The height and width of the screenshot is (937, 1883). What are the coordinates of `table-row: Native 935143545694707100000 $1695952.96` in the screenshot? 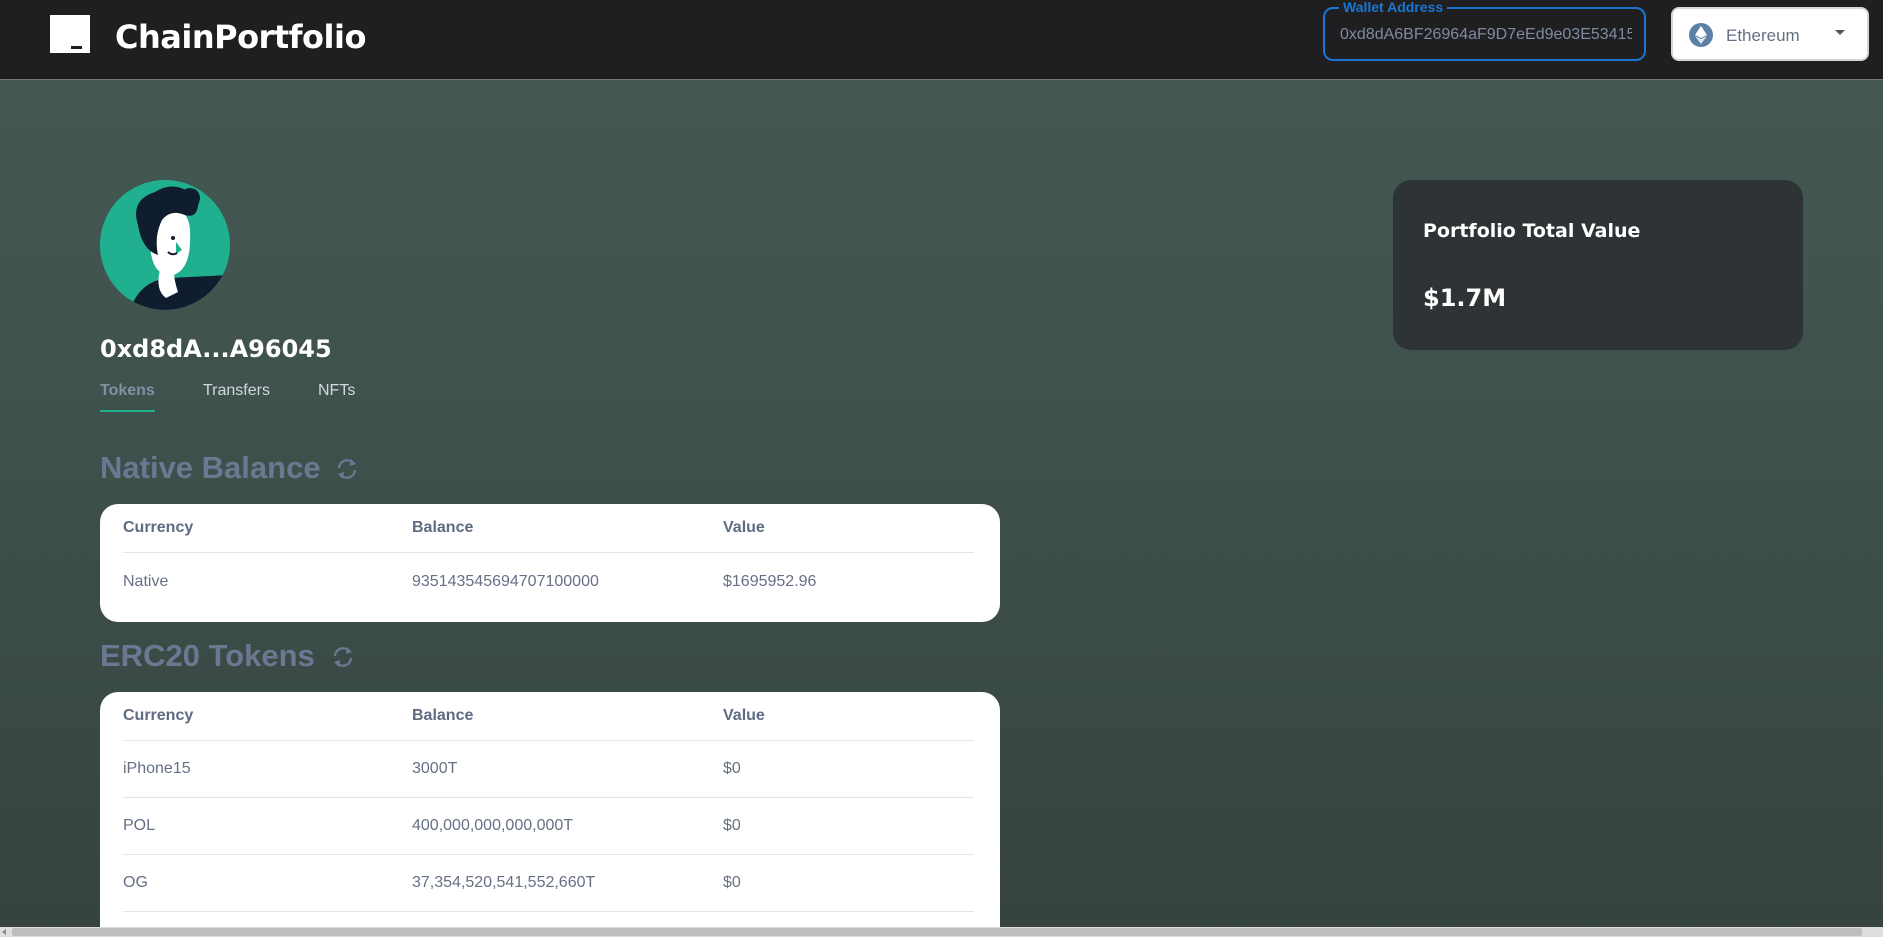 It's located at (548, 581).